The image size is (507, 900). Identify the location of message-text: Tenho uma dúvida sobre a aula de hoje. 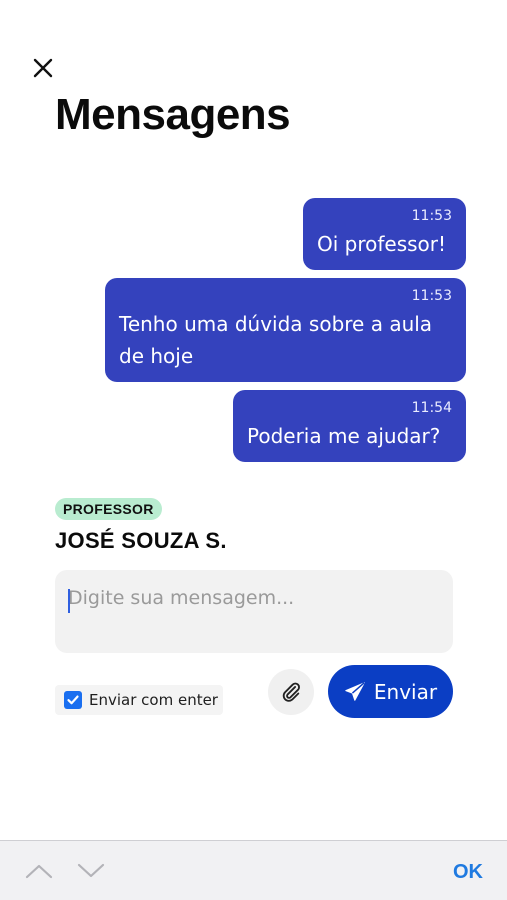
(276, 340).